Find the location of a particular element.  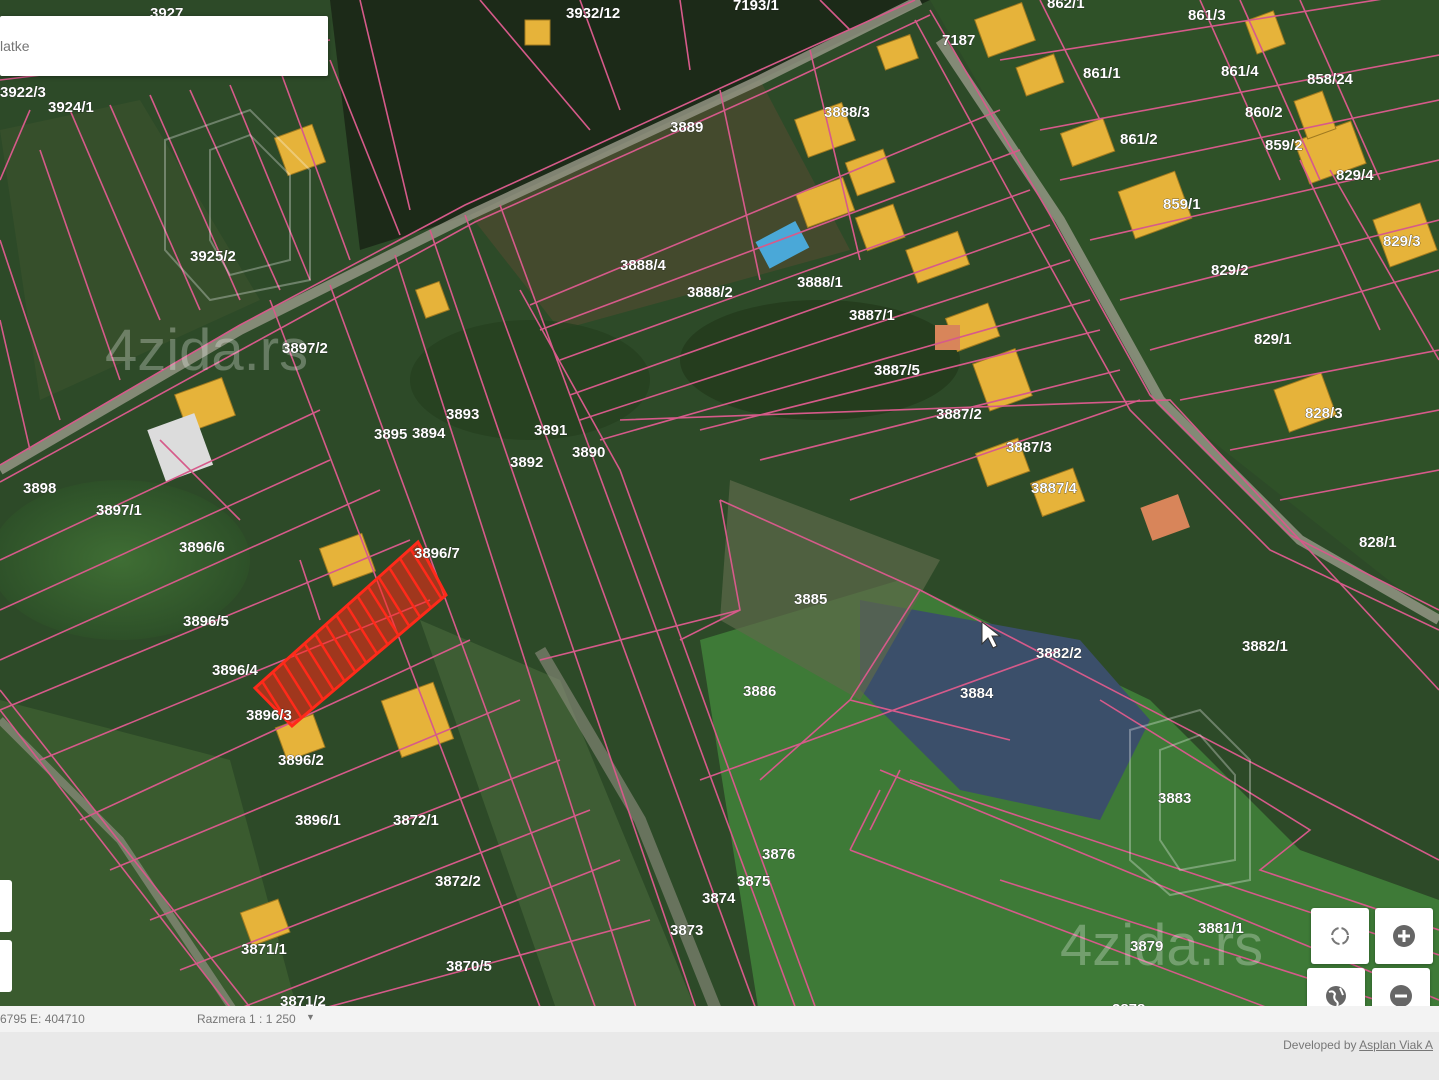

parcel-label: 3924/1 is located at coordinates (71, 107).